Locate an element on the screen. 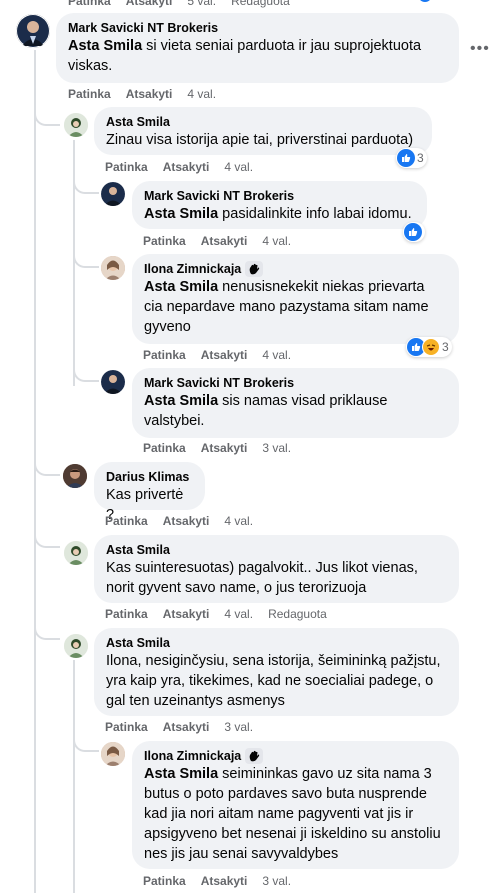 The width and height of the screenshot is (491, 893). thread-line-sub2 is located at coordinates (74, 776).